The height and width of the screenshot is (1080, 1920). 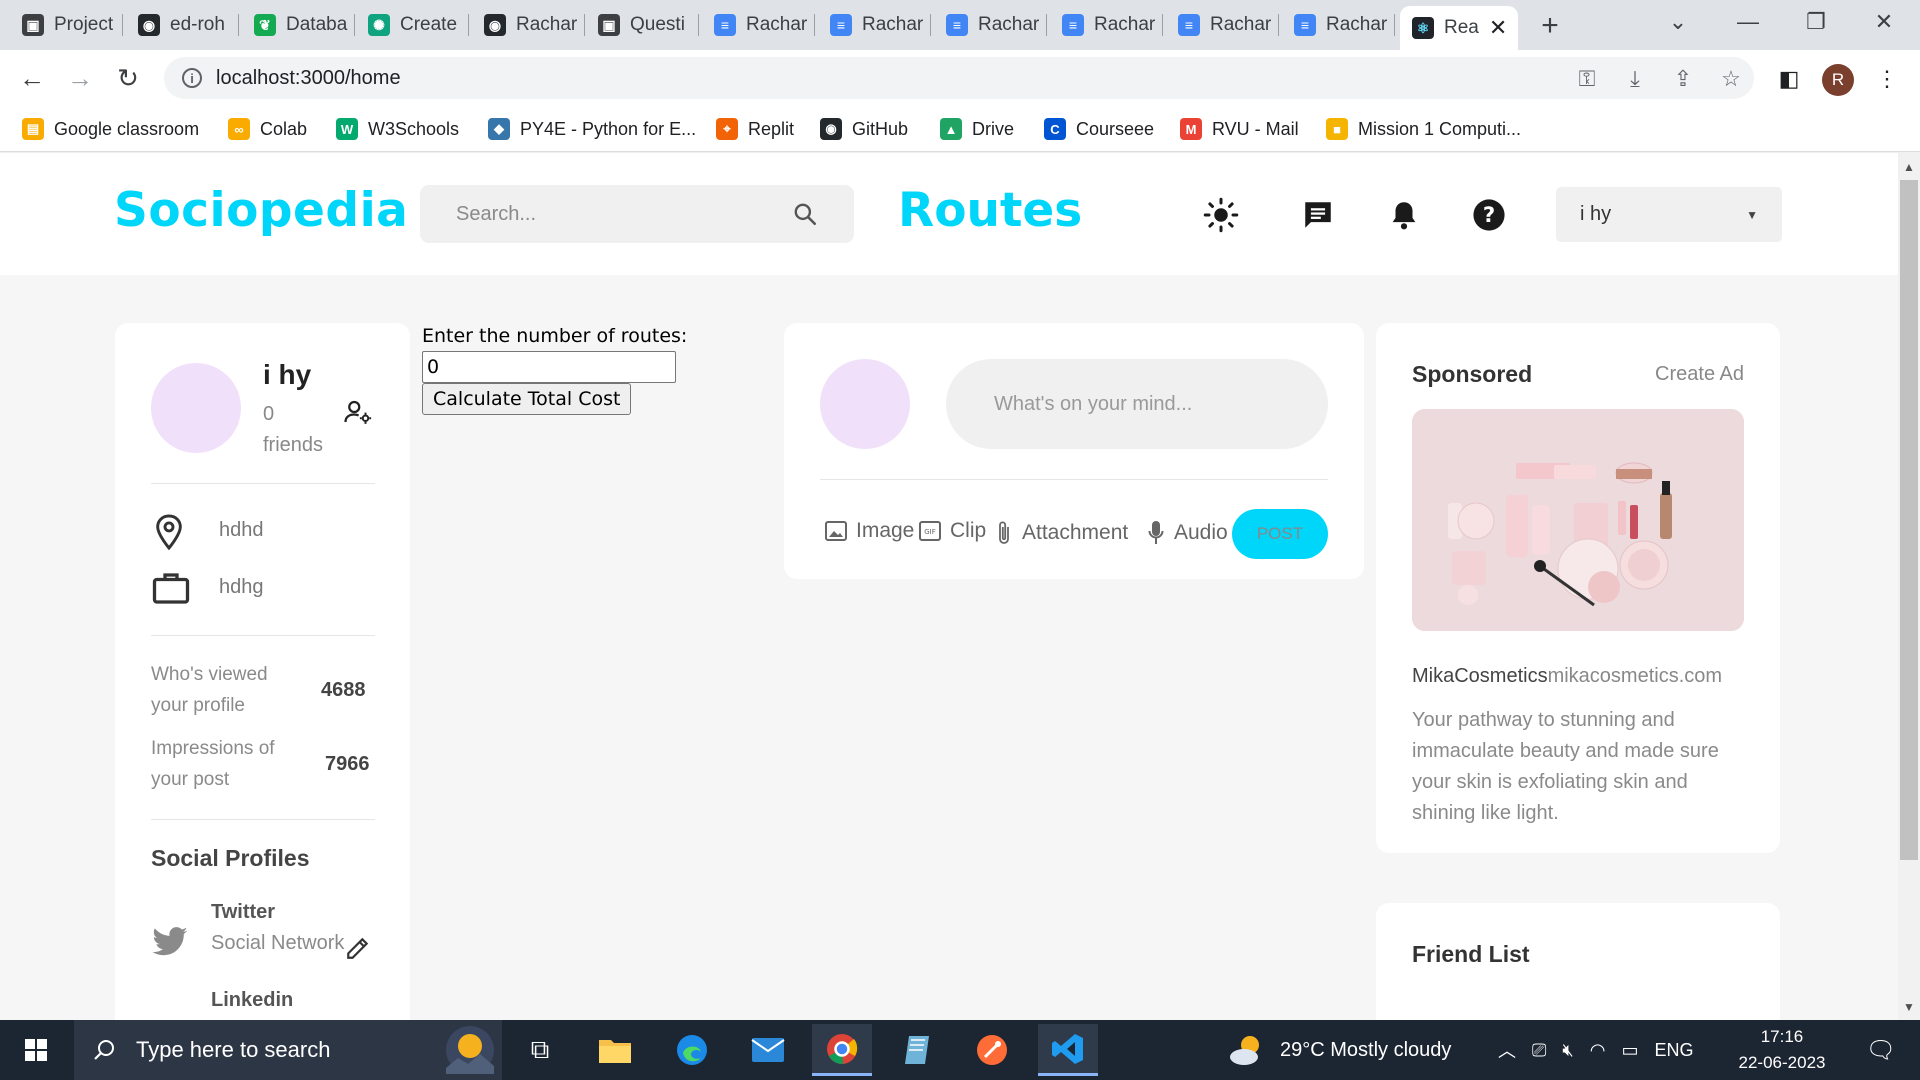 What do you see at coordinates (951, 129) in the screenshot?
I see `google-drive-icon: ▲` at bounding box center [951, 129].